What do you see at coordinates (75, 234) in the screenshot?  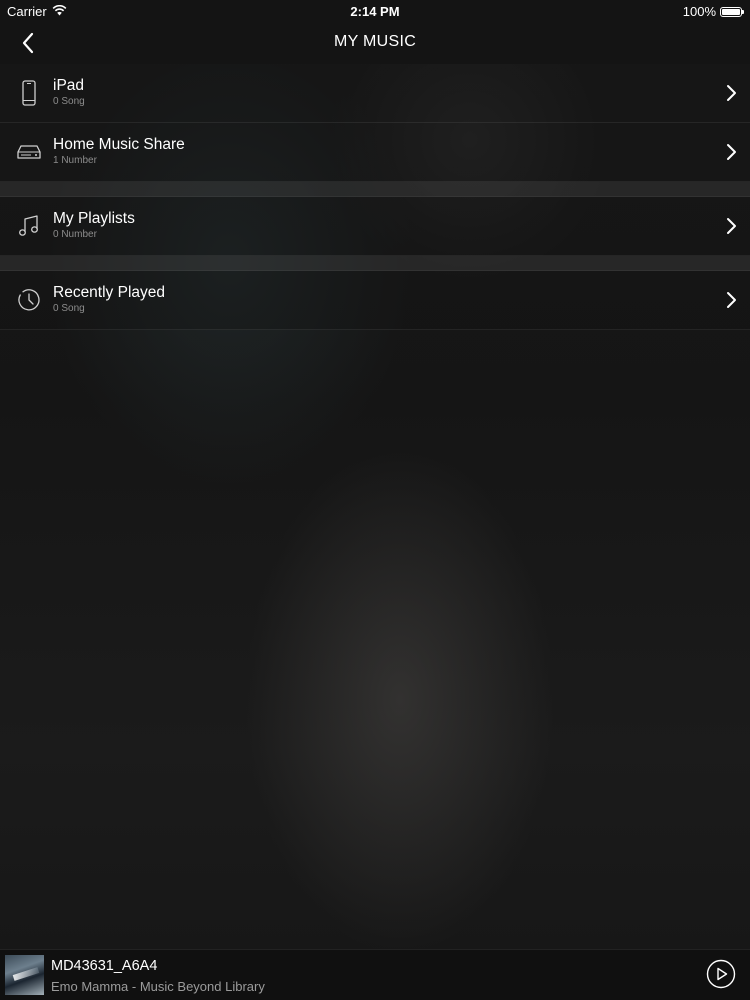 I see `list-item-count: 0 Number` at bounding box center [75, 234].